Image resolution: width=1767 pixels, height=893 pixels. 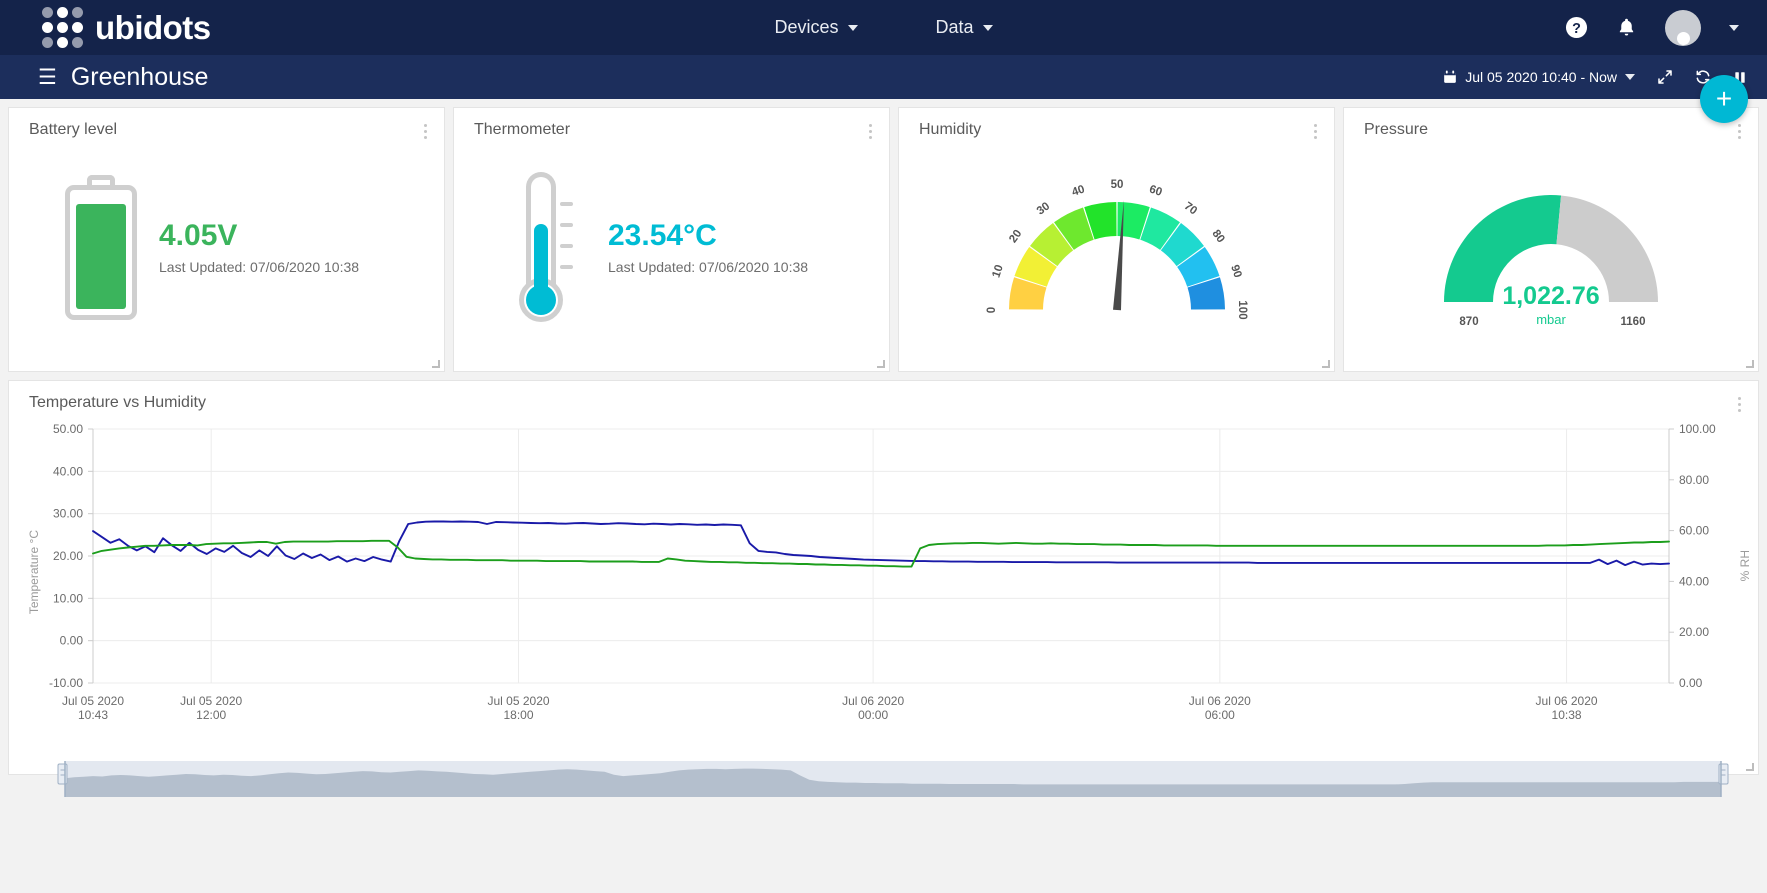 I want to click on widget-title: Battery level, so click(x=73, y=129).